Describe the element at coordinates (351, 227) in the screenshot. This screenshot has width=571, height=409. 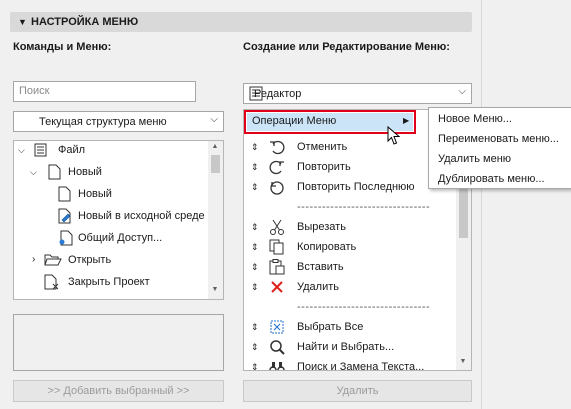
I see `menu-item-cut: ⇕ Вырезать` at that location.